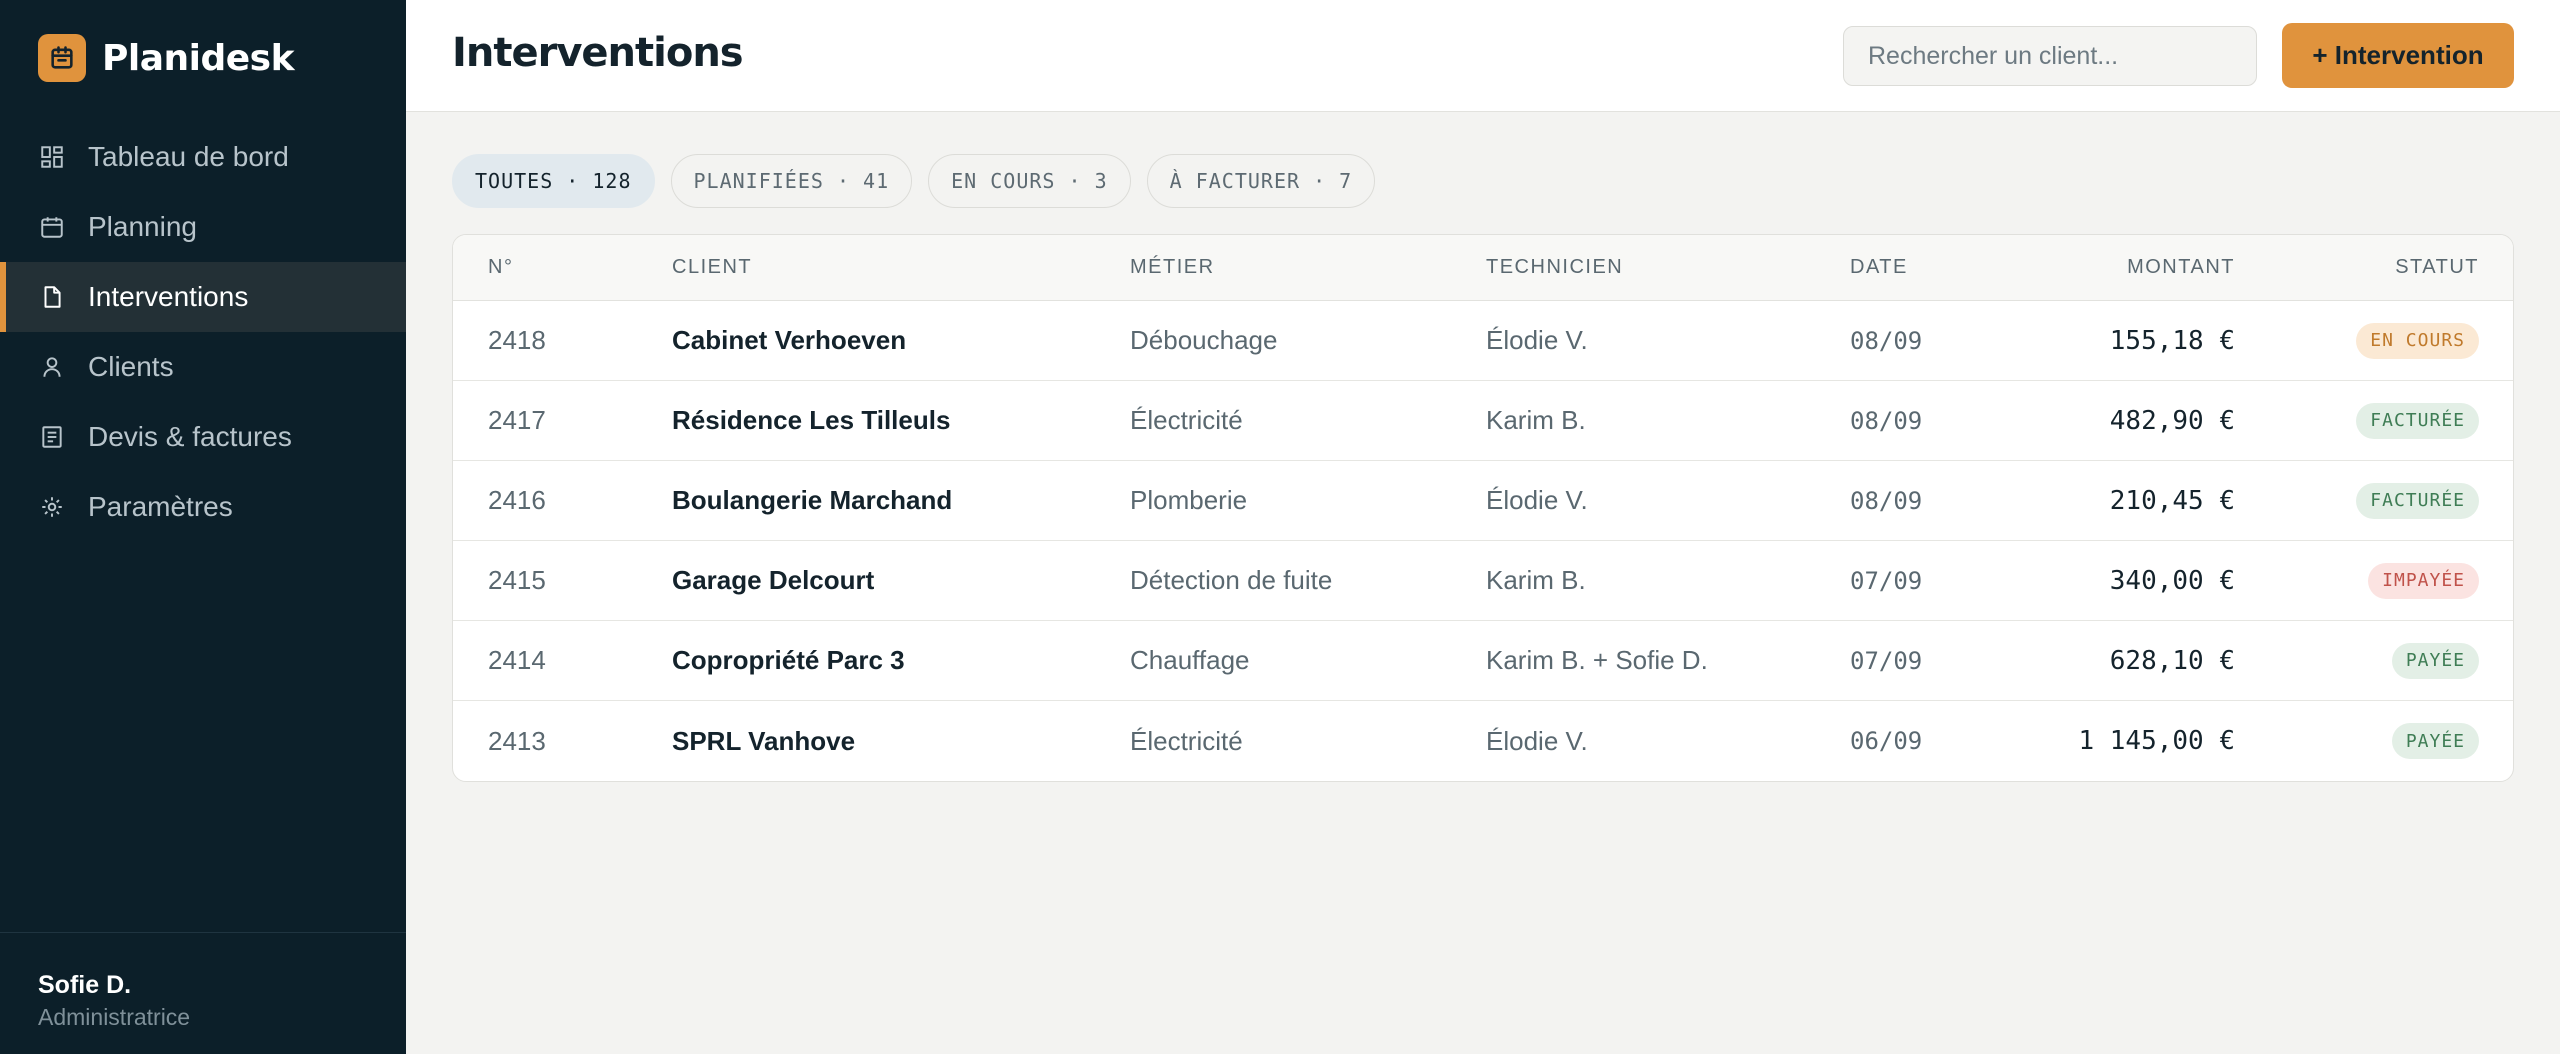 This screenshot has width=2560, height=1054. Describe the element at coordinates (2398, 55) in the screenshot. I see `add-intervention-button: + Intervention` at that location.